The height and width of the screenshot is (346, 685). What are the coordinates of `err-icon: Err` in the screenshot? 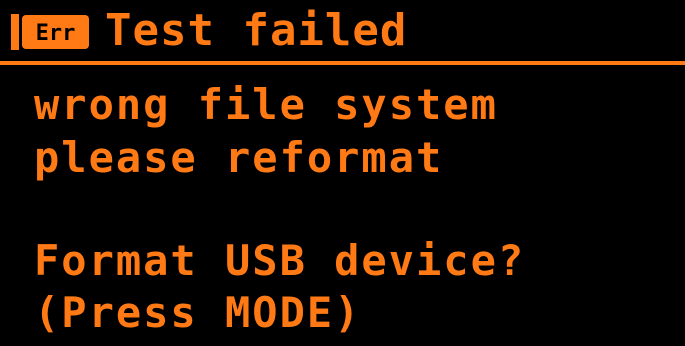 It's located at (51, 32).